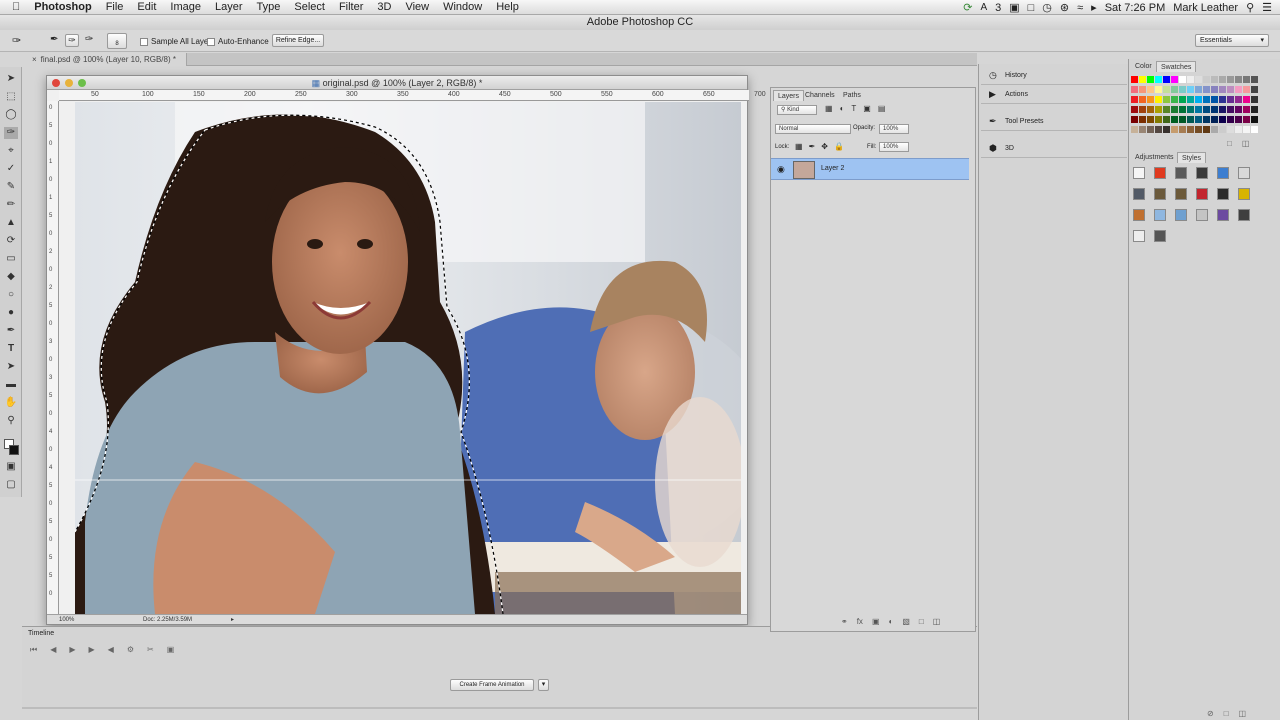 The width and height of the screenshot is (1280, 720). I want to click on transition-icon: ▣, so click(171, 650).